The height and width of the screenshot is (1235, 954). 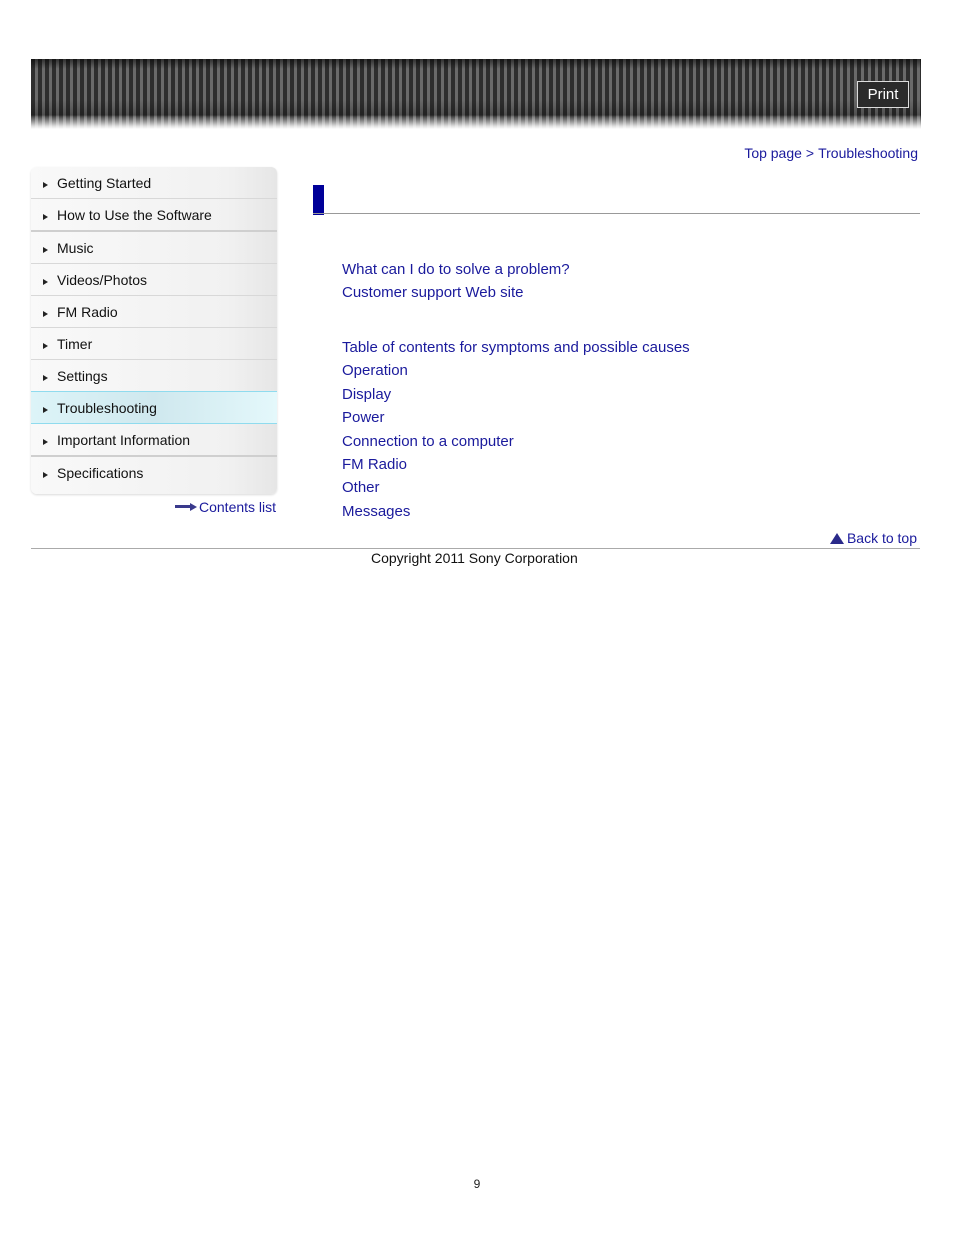 What do you see at coordinates (104, 182) in the screenshot?
I see `sidebar-item-label: Getting Started` at bounding box center [104, 182].